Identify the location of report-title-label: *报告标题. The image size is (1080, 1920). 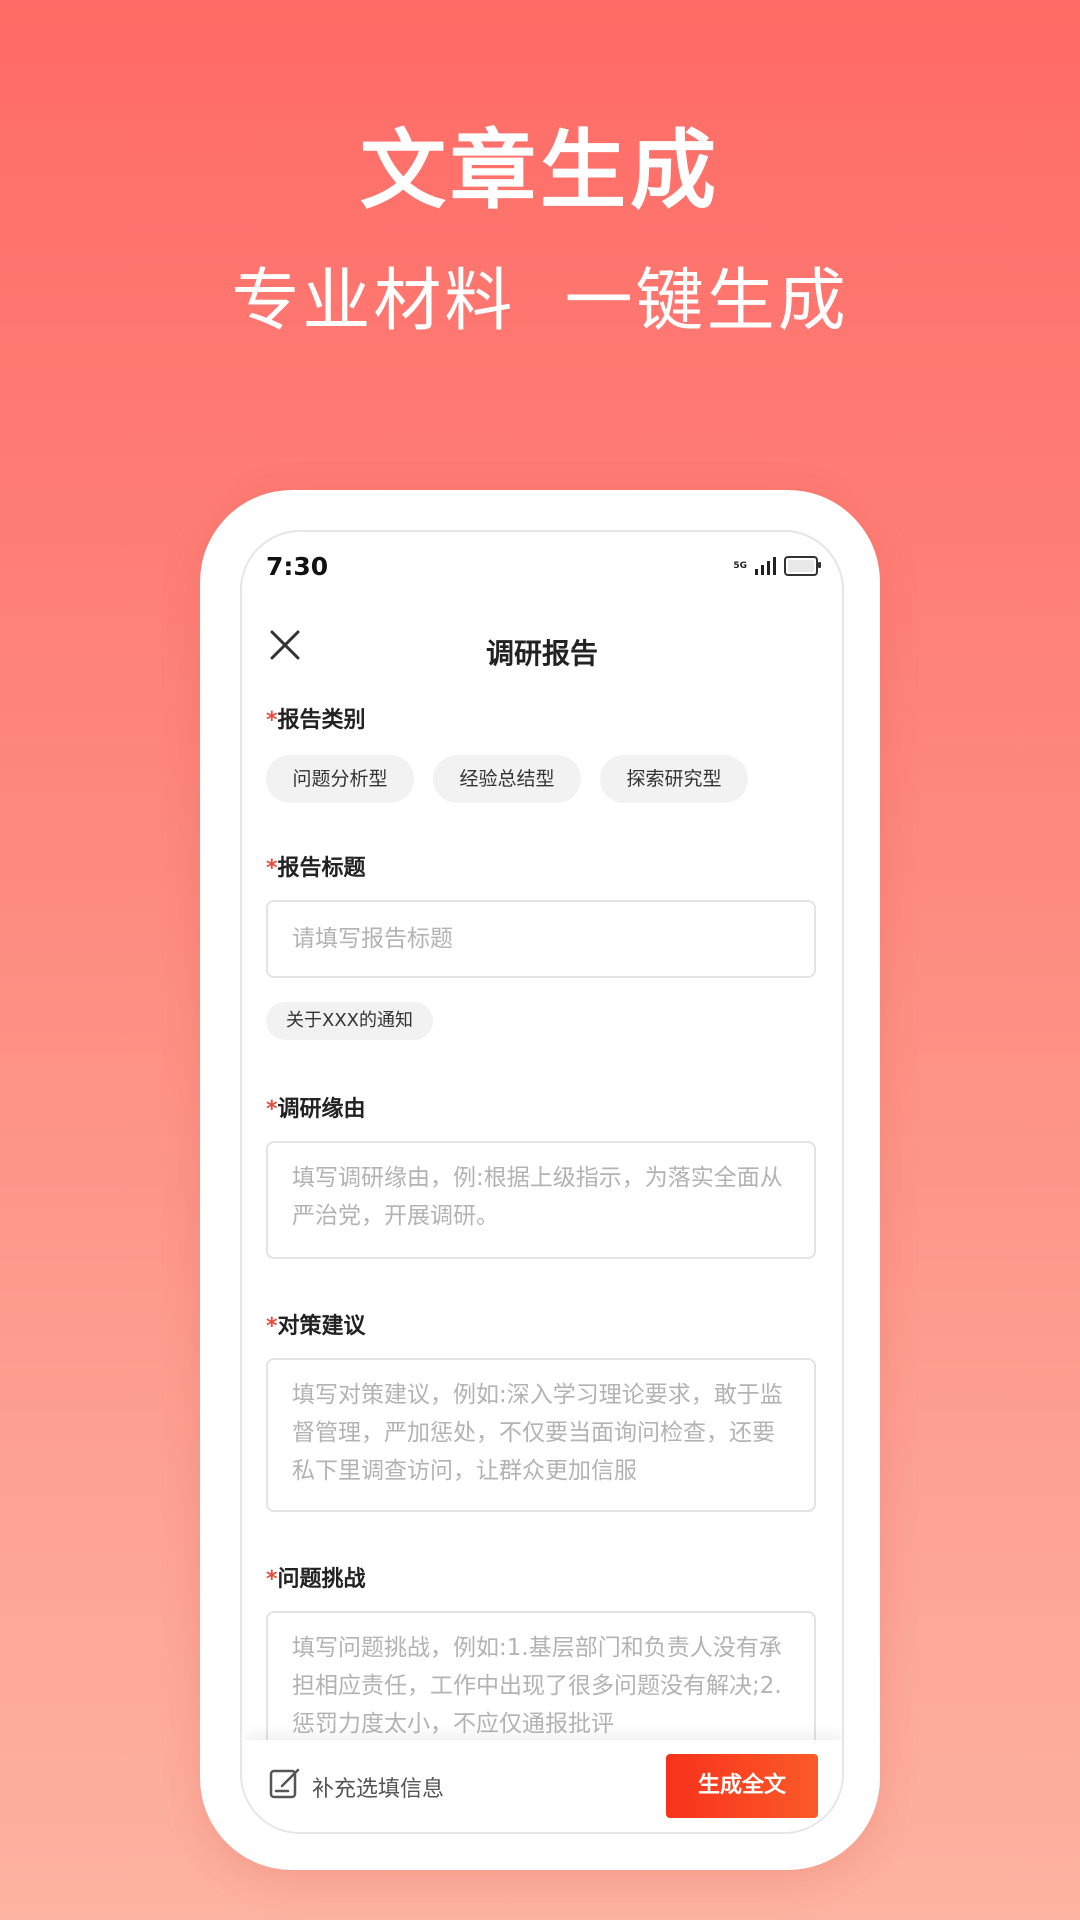
(316, 866).